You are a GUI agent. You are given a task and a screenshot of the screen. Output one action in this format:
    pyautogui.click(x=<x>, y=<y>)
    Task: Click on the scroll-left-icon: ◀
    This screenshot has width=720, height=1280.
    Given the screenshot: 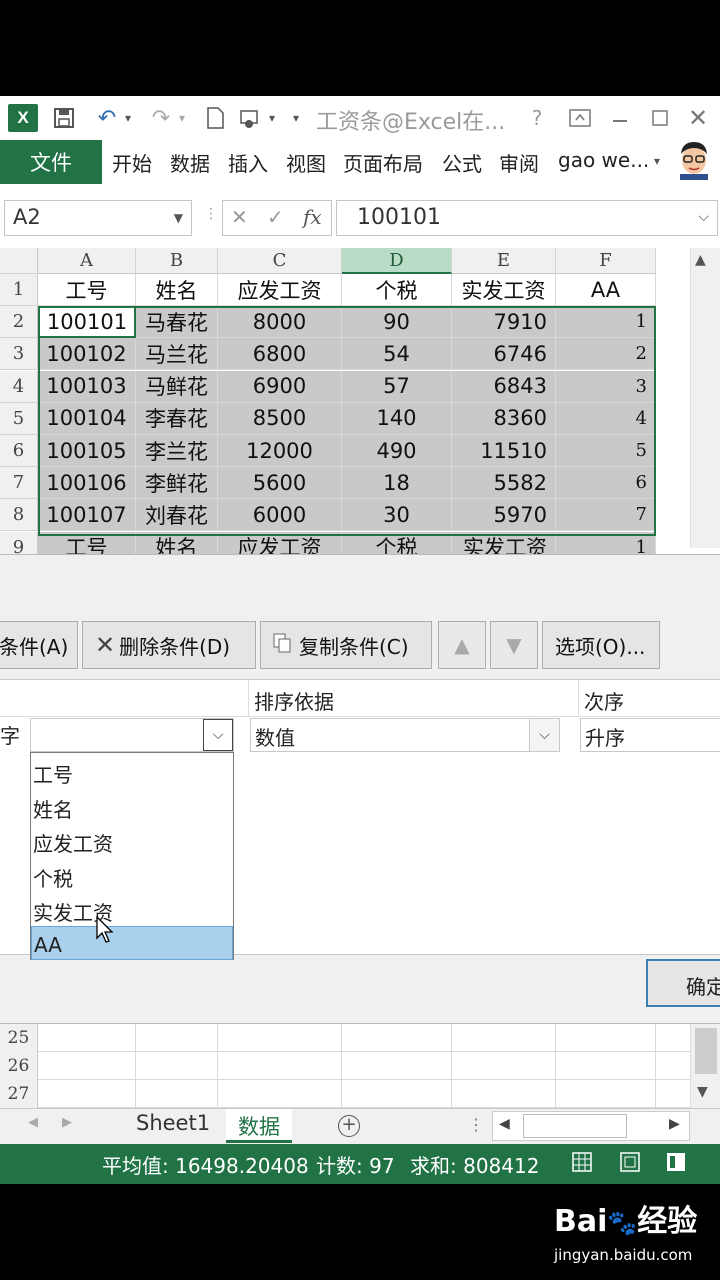 What is the action you would take?
    pyautogui.click(x=504, y=1124)
    